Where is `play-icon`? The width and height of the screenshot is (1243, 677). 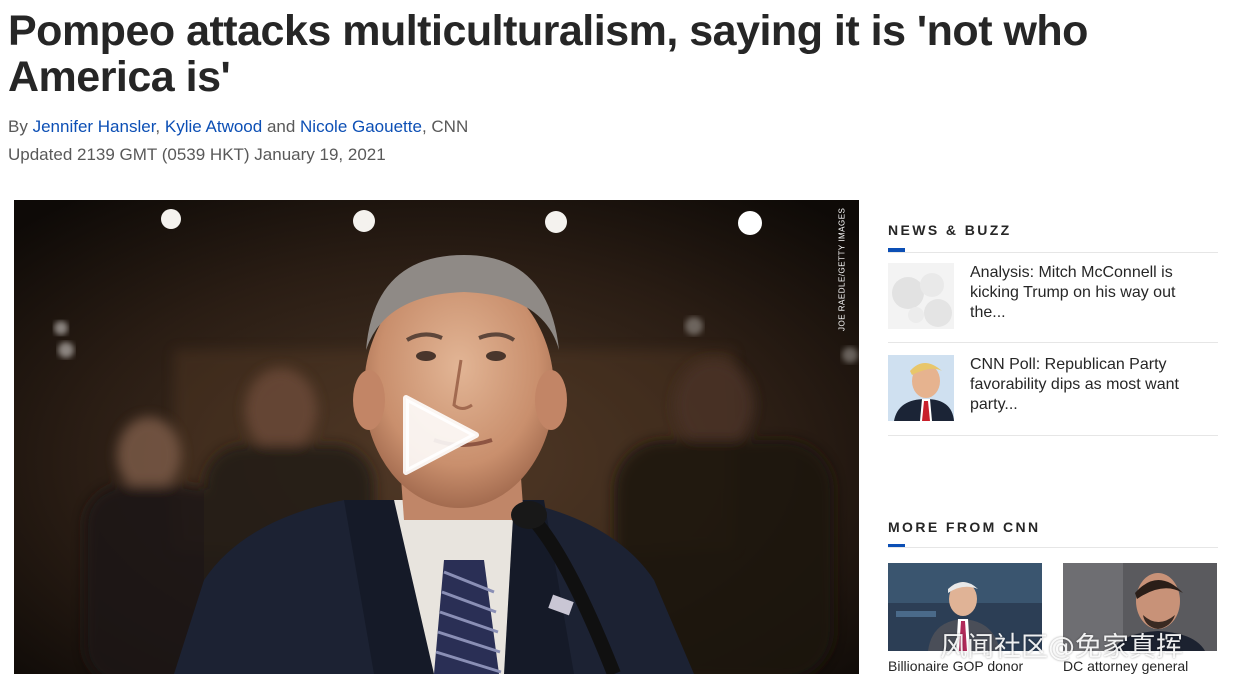
play-icon is located at coordinates (441, 435).